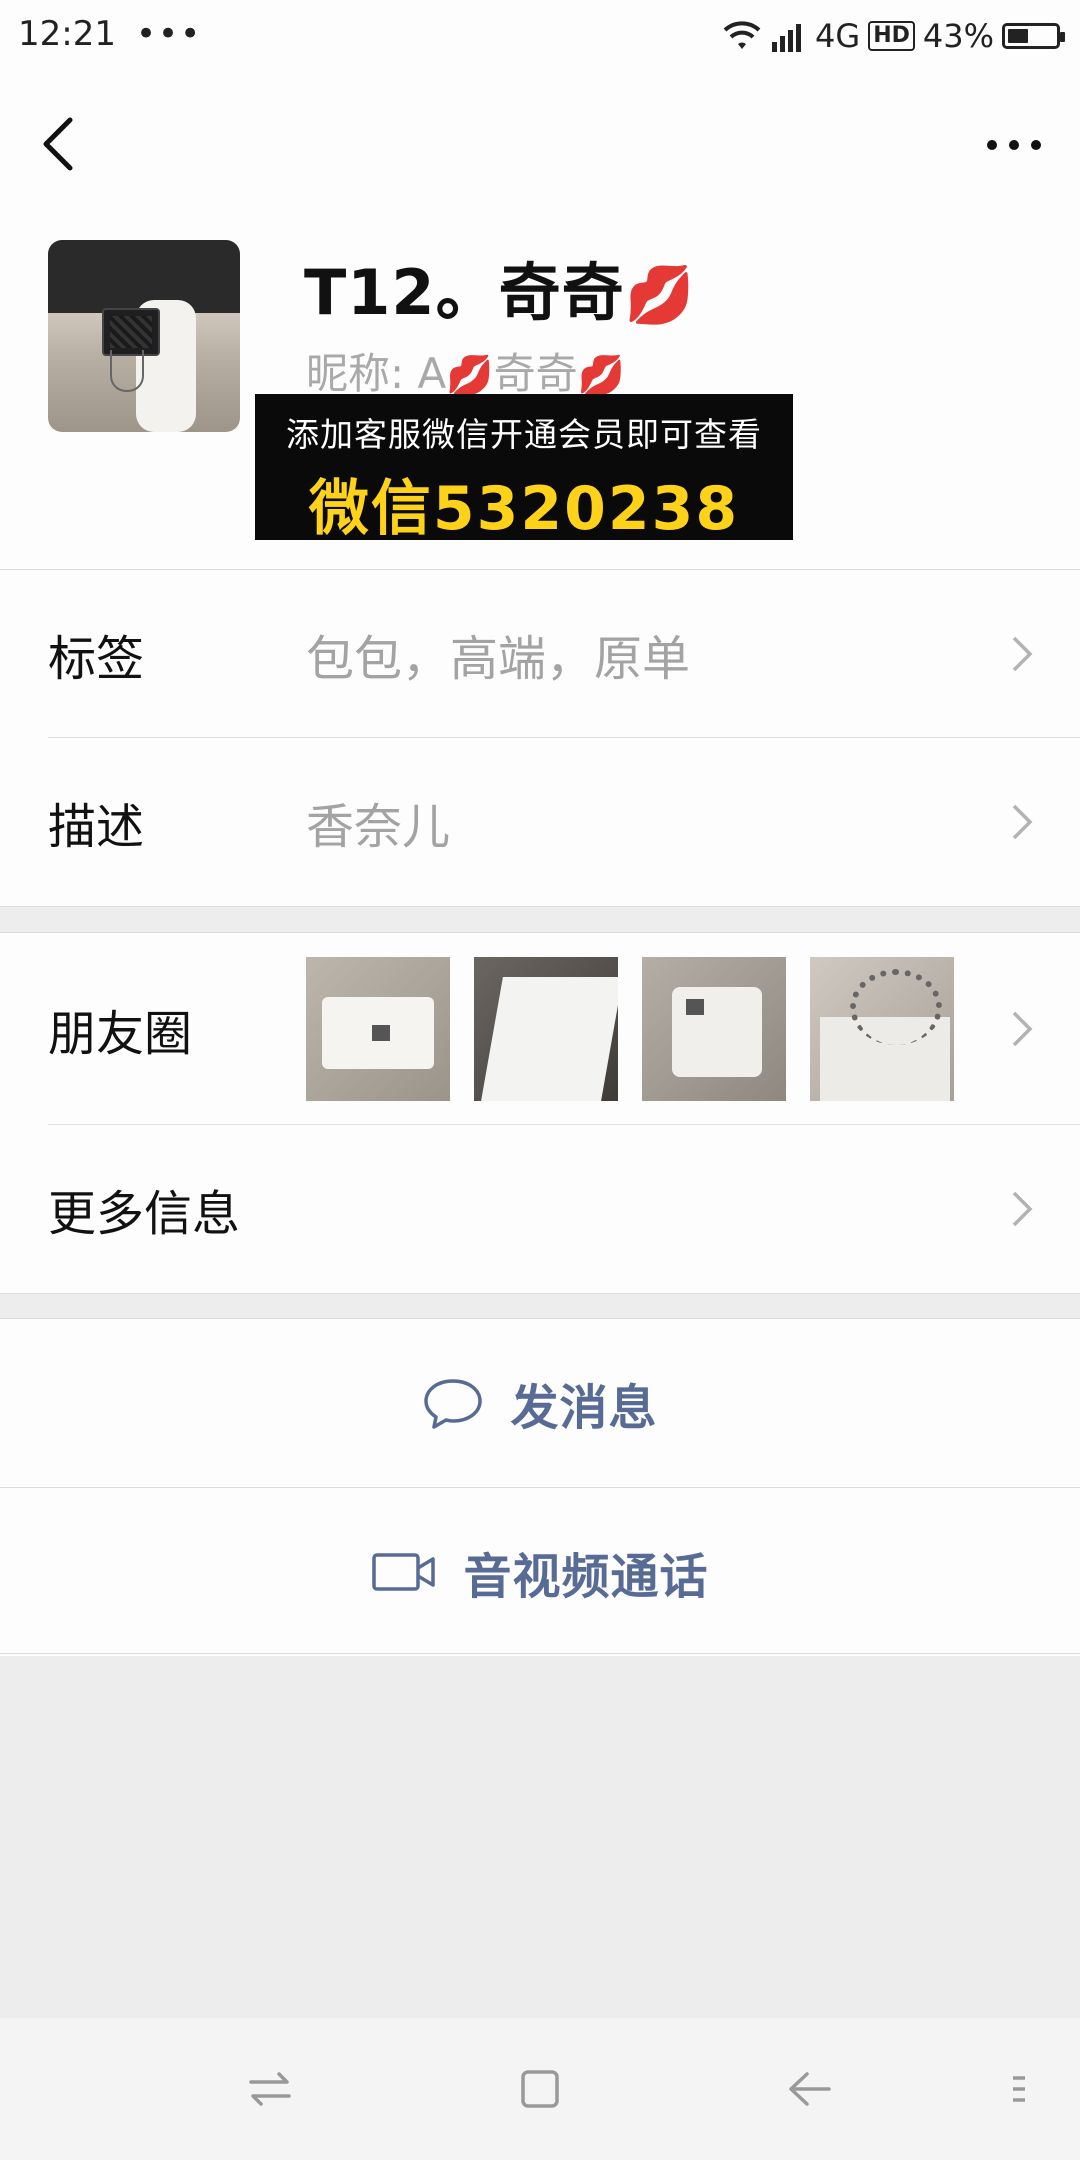 The image size is (1080, 2160). I want to click on promo-line1: 添加客服微信开通会员即可查看, so click(524, 434).